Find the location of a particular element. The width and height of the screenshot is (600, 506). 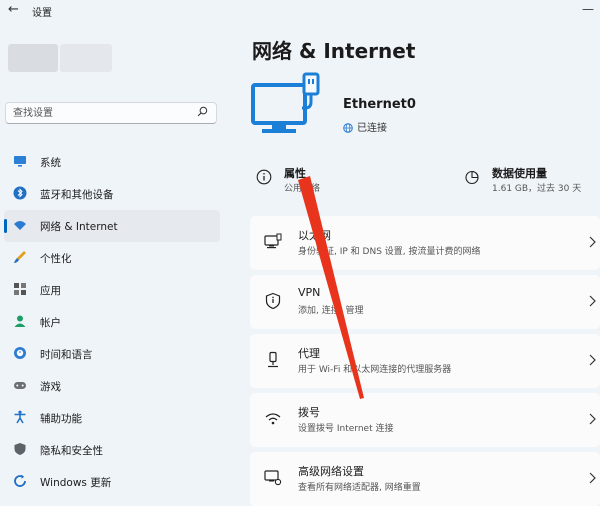

sidebar-item-label: 蓝牙和其他设备 is located at coordinates (77, 195).